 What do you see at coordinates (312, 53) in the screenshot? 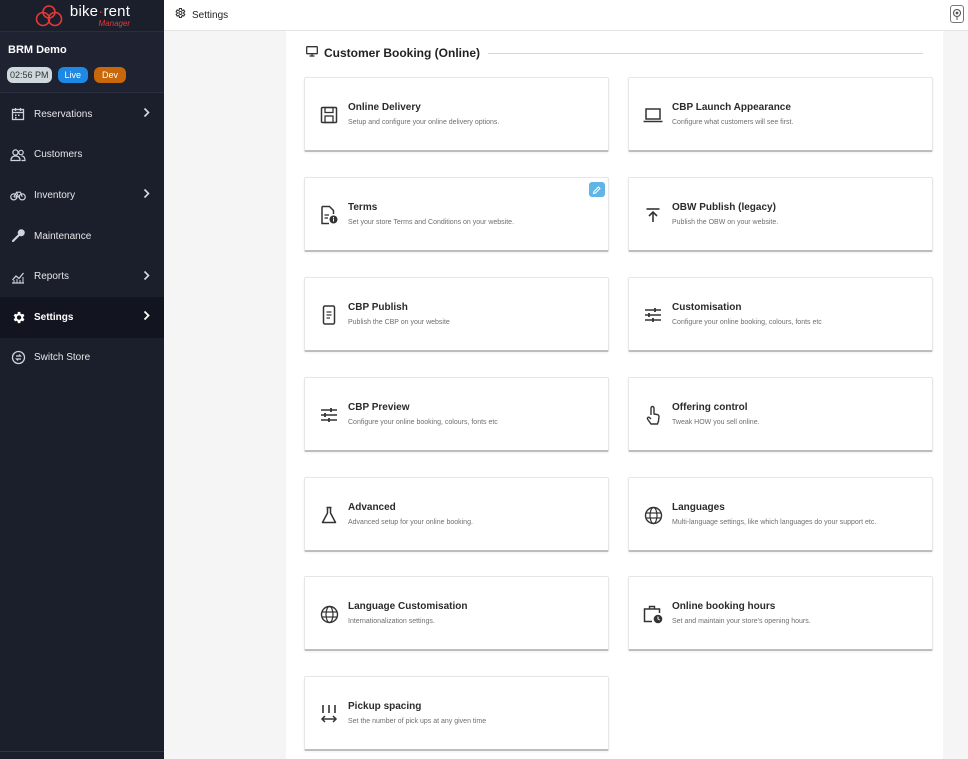
I see `monitor-icon` at bounding box center [312, 53].